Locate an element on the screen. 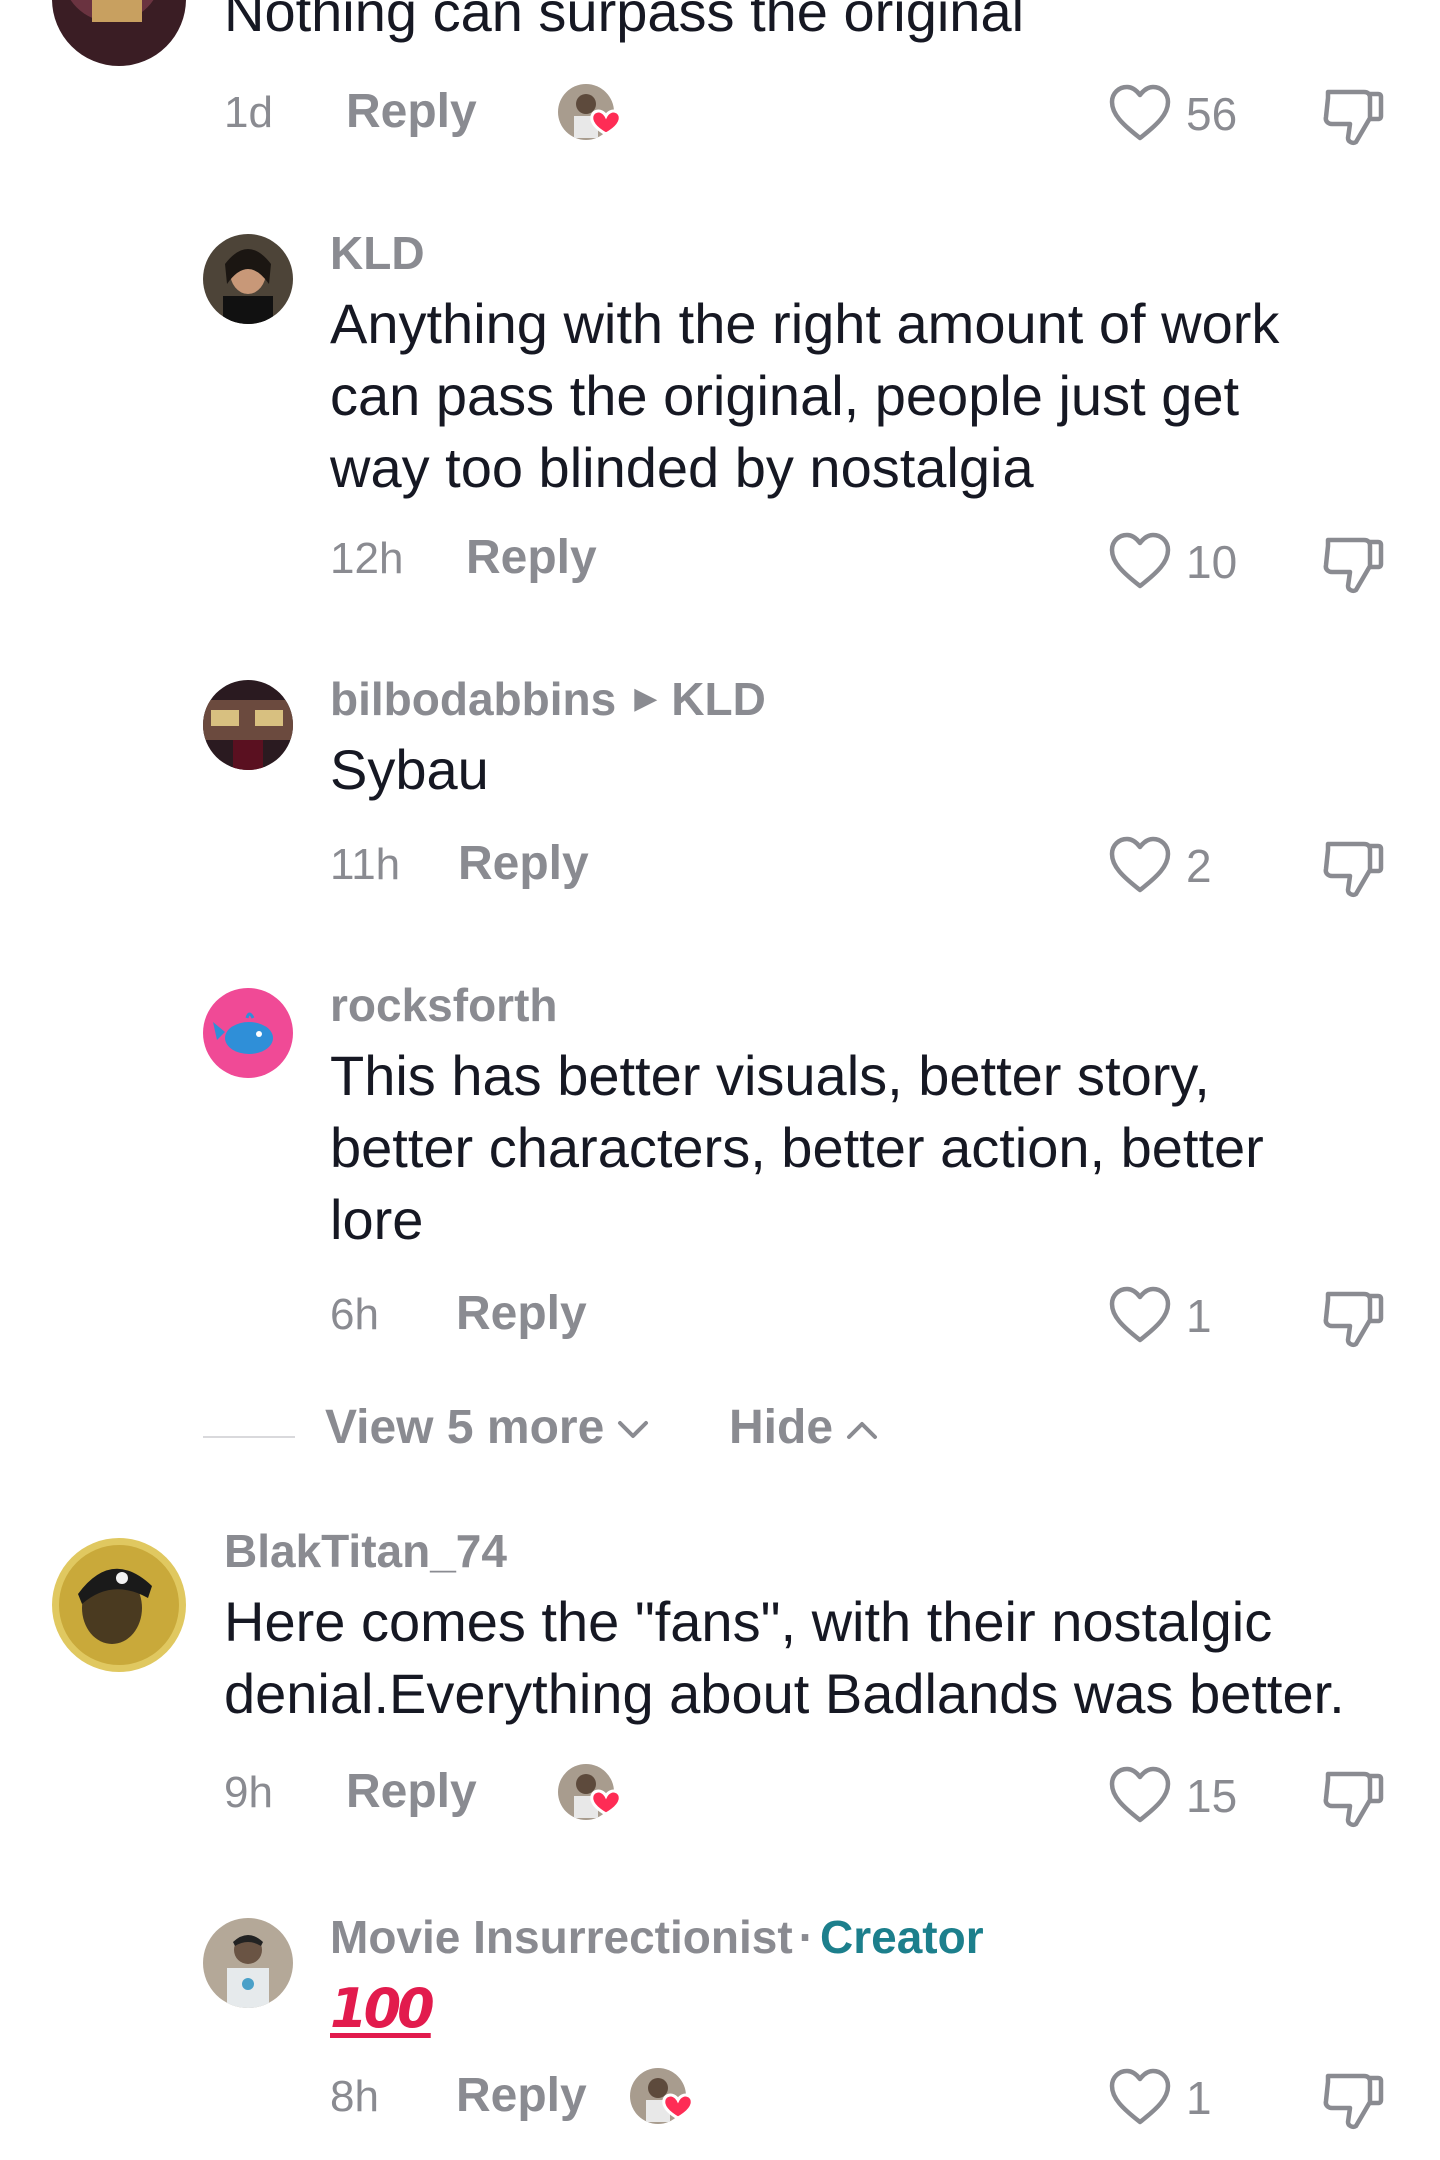 The image size is (1440, 2160). like-button: 56 is located at coordinates (1172, 114).